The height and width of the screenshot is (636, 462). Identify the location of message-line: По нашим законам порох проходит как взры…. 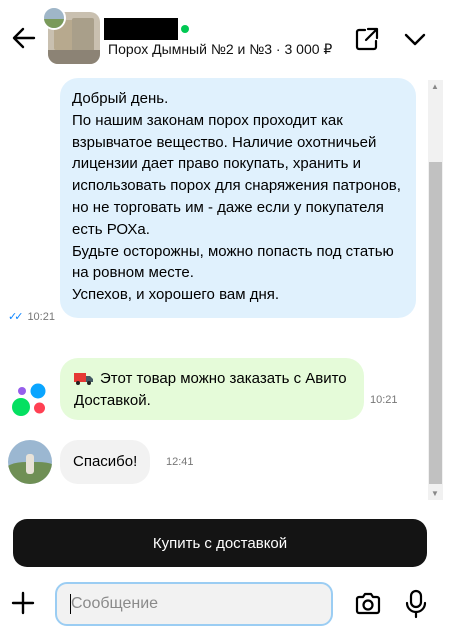
(236, 174).